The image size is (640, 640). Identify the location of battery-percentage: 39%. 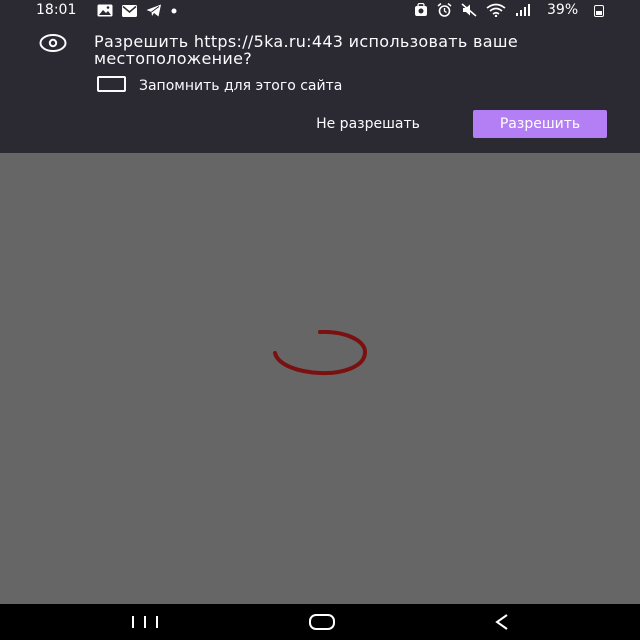
(563, 10).